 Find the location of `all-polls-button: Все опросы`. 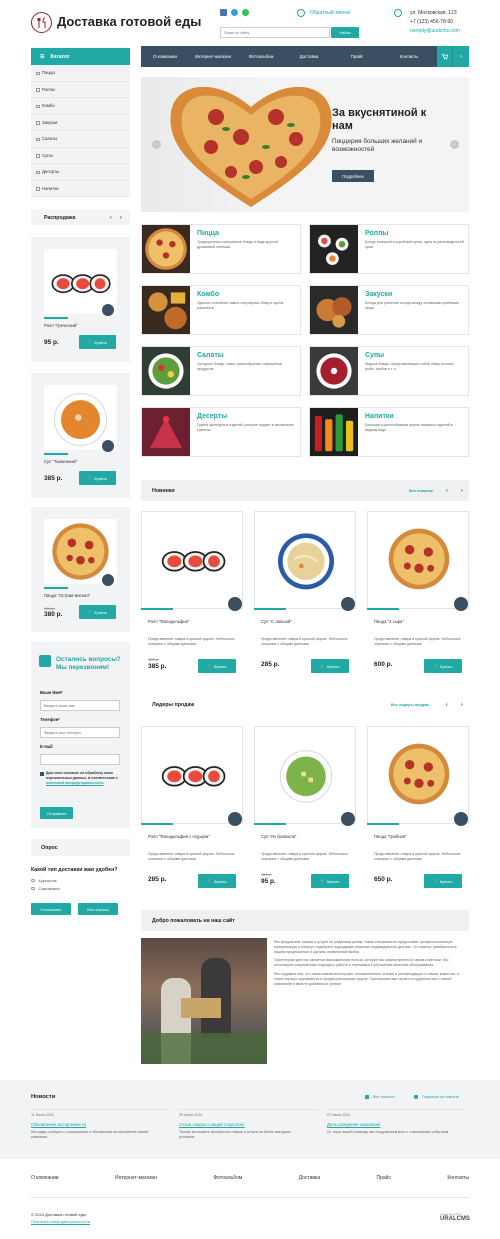

all-polls-button: Все опросы is located at coordinates (98, 909).